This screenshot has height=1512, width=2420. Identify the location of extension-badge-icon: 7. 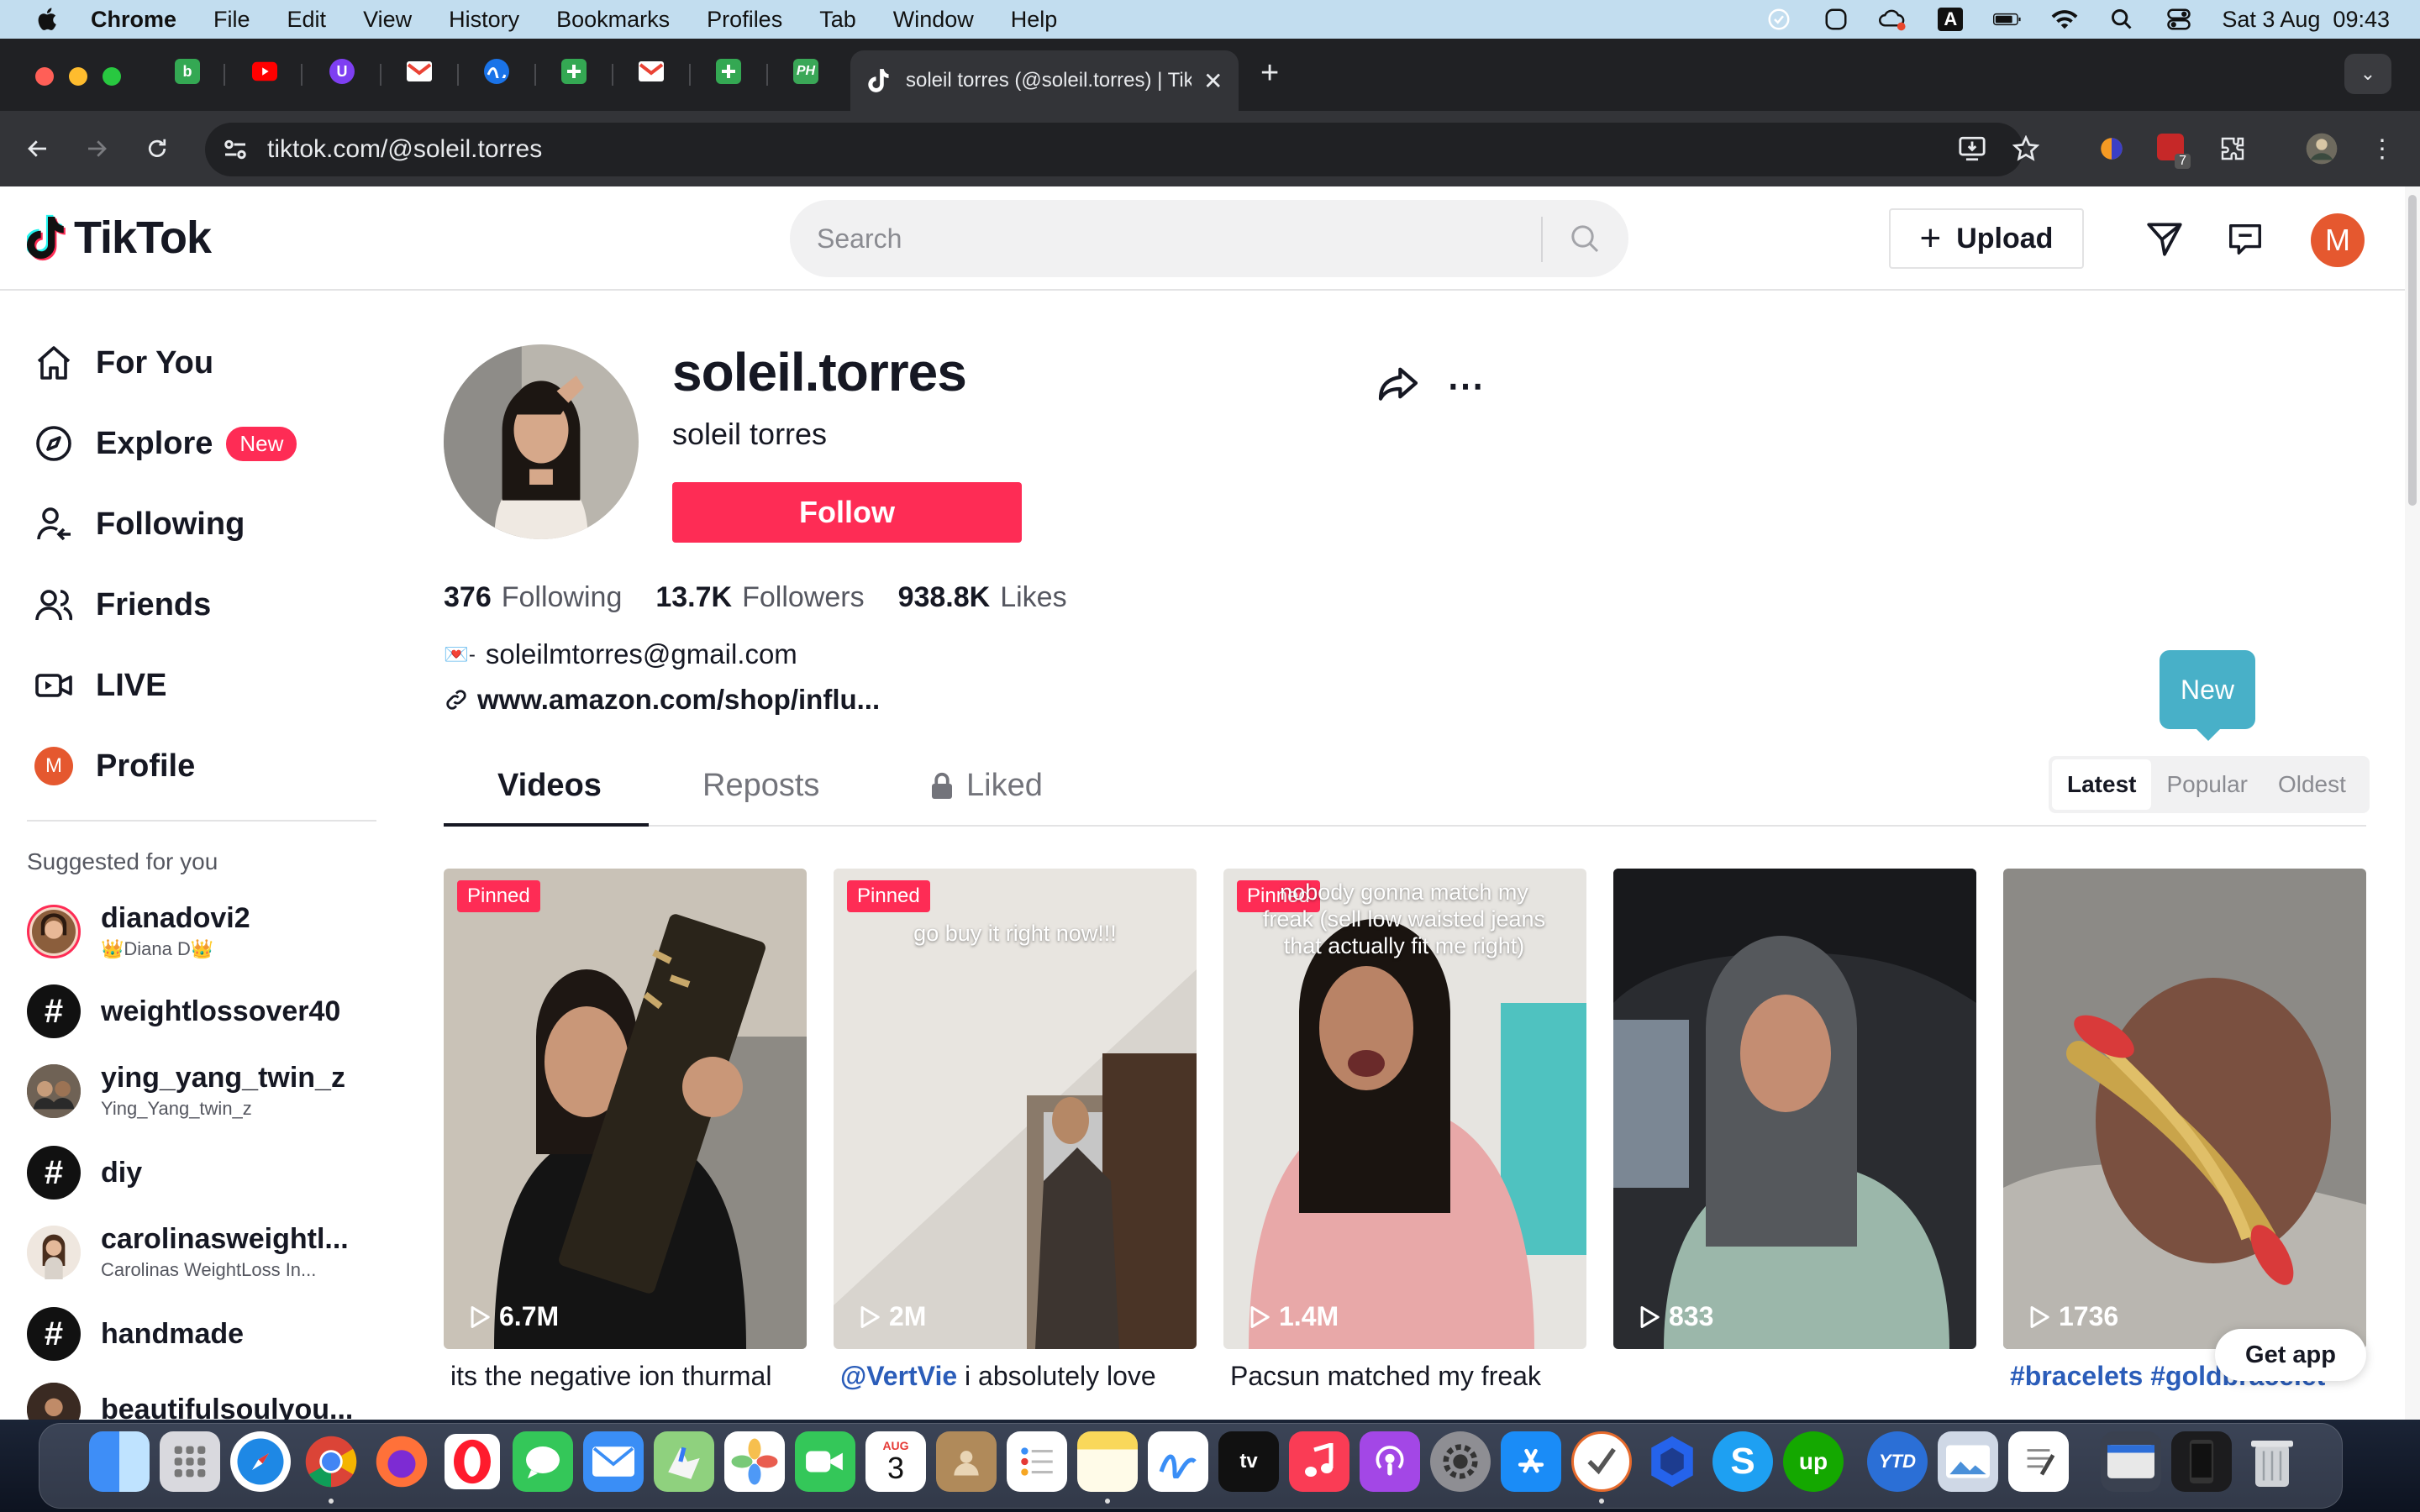
(2172, 149).